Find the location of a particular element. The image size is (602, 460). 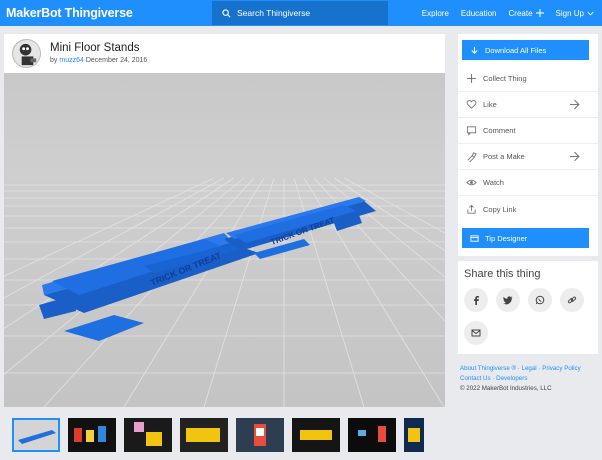

copy-link-label: Copy Link is located at coordinates (500, 209).